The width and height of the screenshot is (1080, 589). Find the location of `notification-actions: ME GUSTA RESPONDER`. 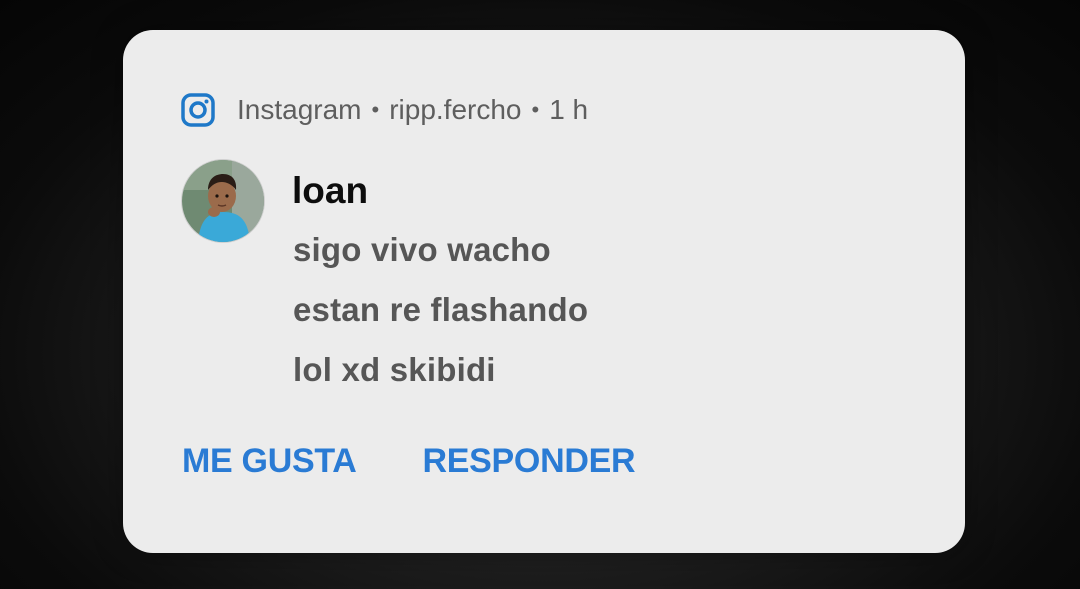

notification-actions: ME GUSTA RESPONDER is located at coordinates (409, 461).